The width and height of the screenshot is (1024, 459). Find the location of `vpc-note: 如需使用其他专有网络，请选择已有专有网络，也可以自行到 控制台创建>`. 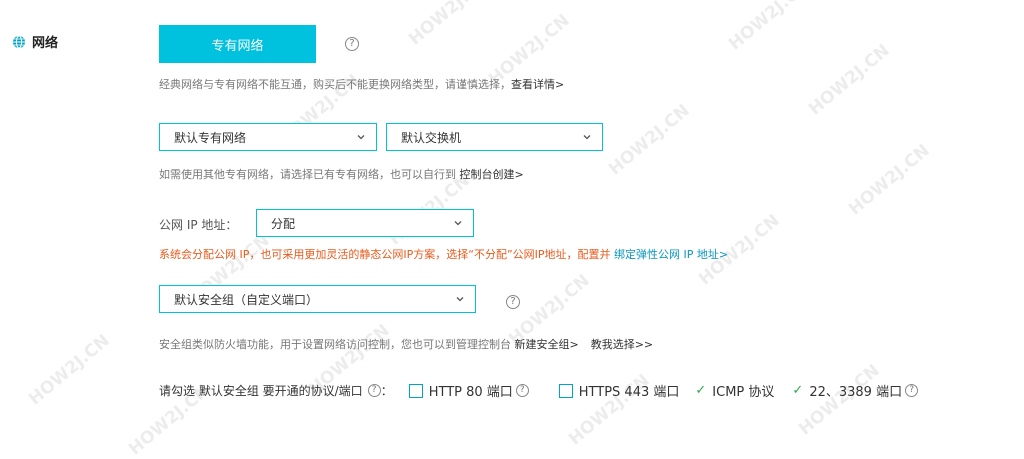

vpc-note: 如需使用其他专有网络，请选择已有专有网络，也可以自行到 控制台创建> is located at coordinates (341, 174).